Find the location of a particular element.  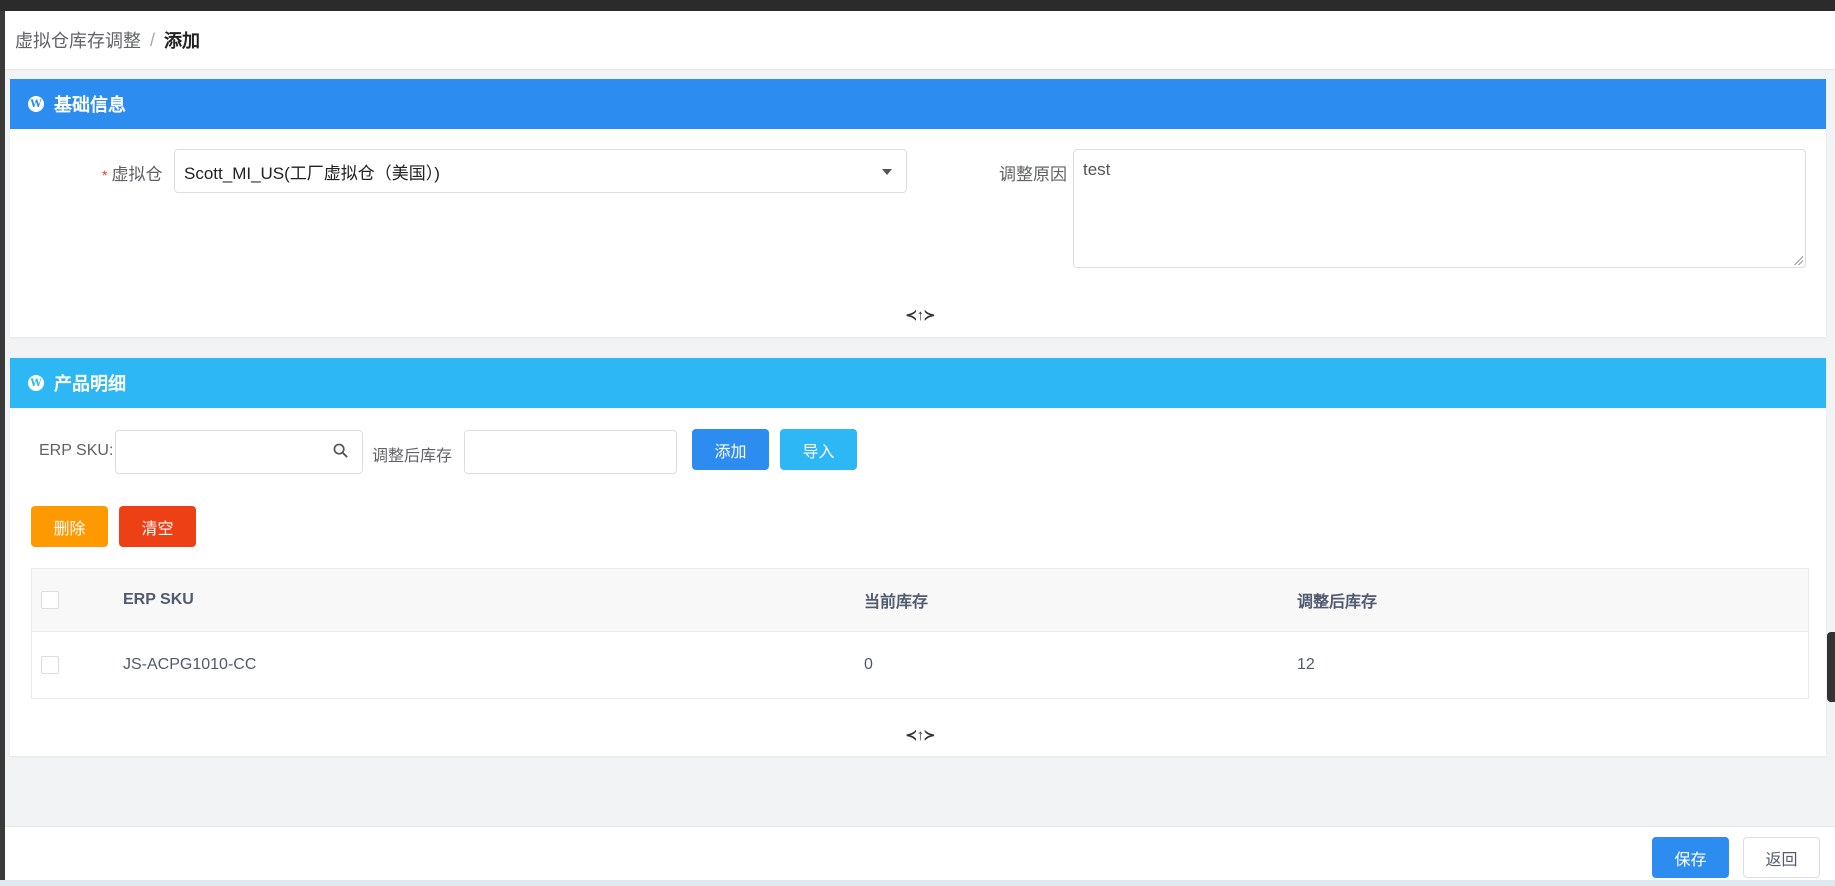

product-detail-title: 产品明细 is located at coordinates (90, 384).